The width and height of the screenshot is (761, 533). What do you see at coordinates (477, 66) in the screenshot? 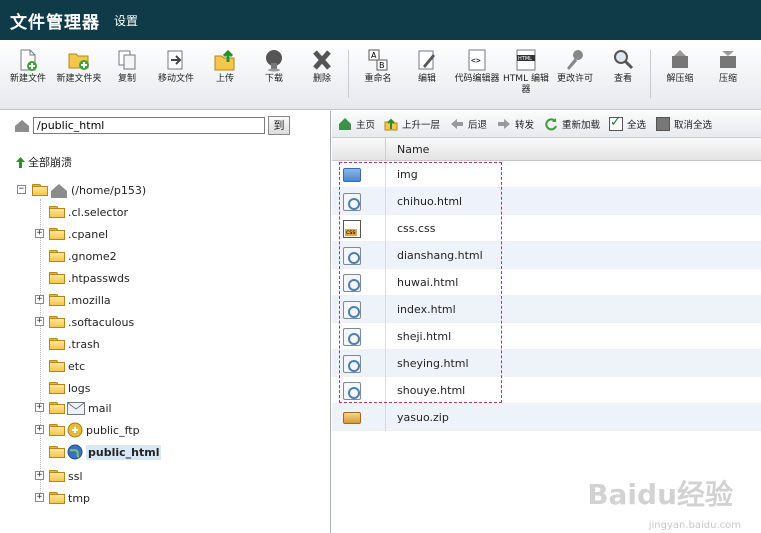
I see `code-editor-button: <> 代码编辑器` at bounding box center [477, 66].